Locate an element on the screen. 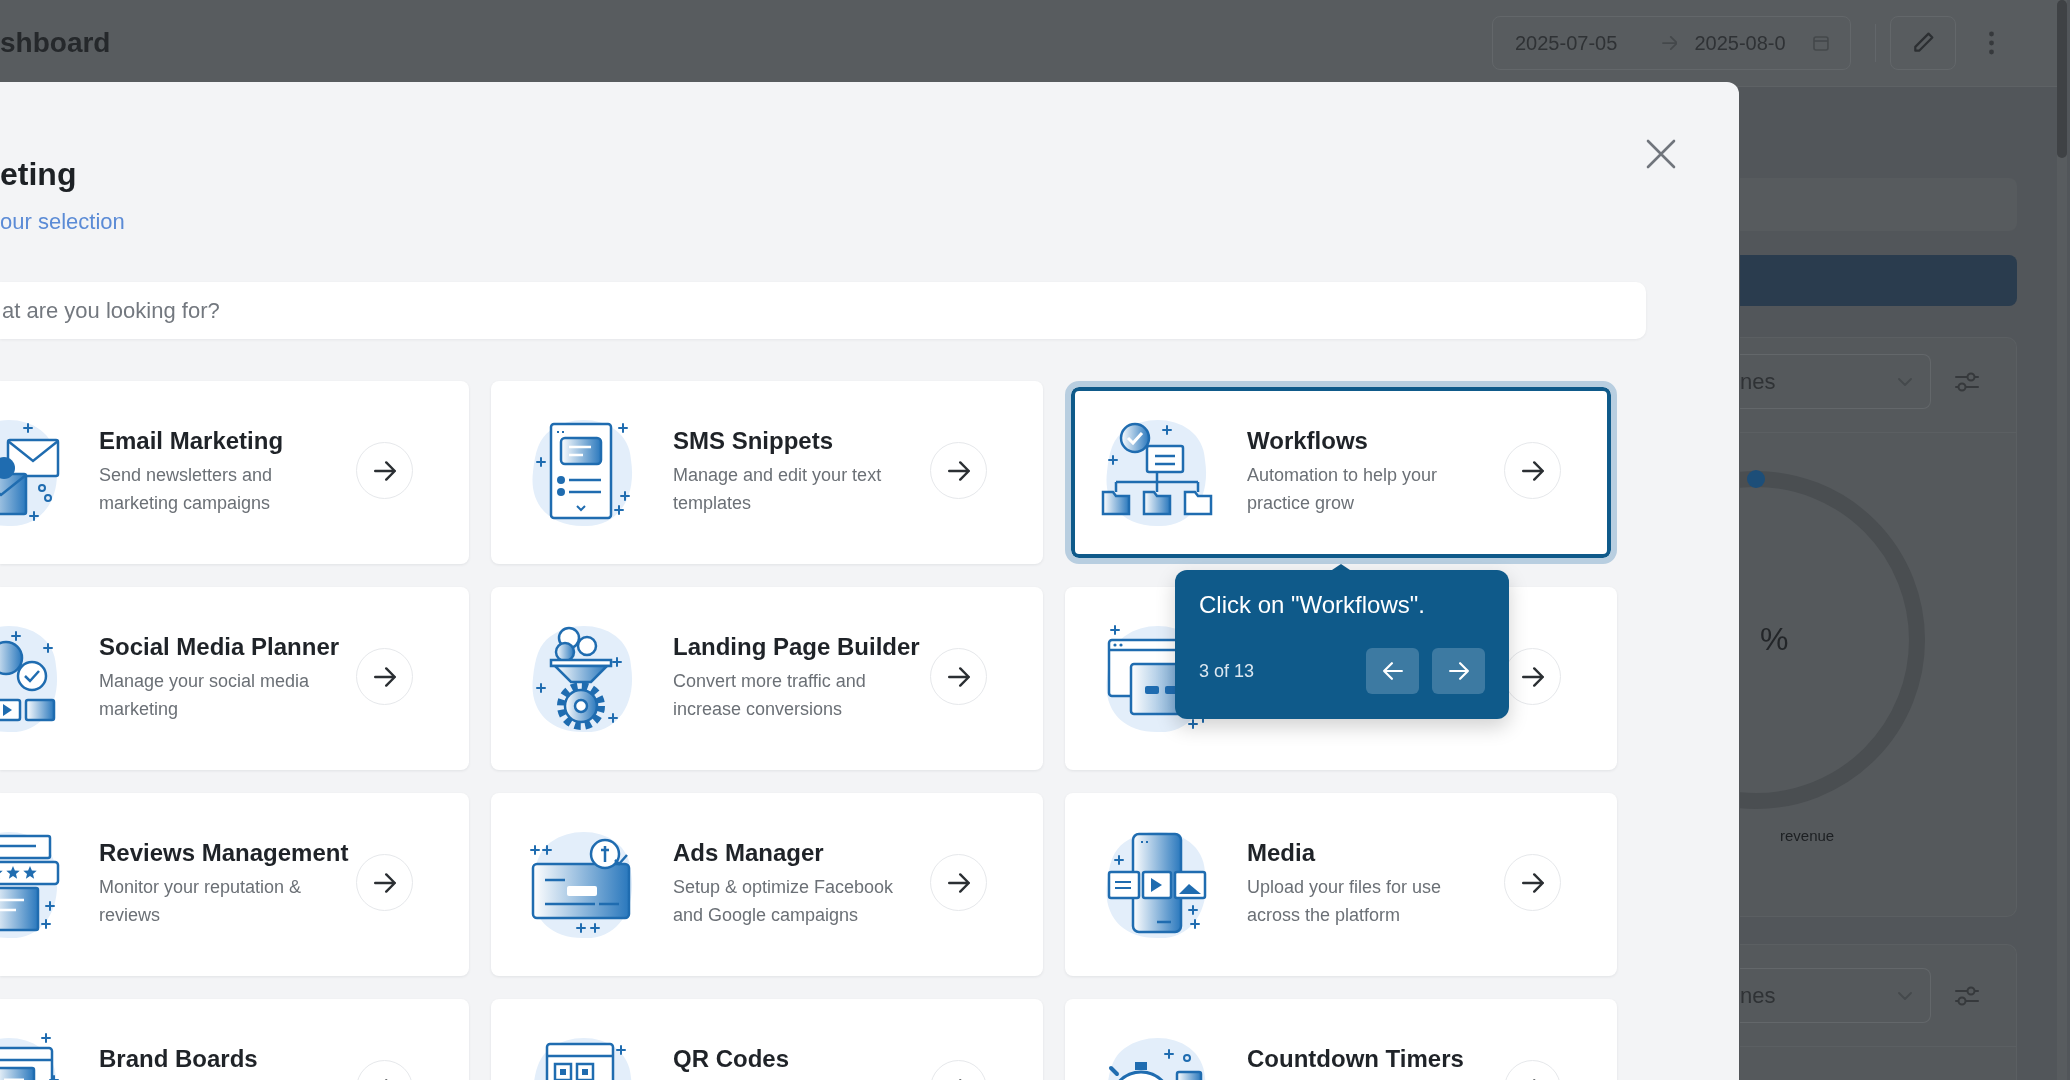  step-counter: 3 of 13 is located at coordinates (1227, 671).